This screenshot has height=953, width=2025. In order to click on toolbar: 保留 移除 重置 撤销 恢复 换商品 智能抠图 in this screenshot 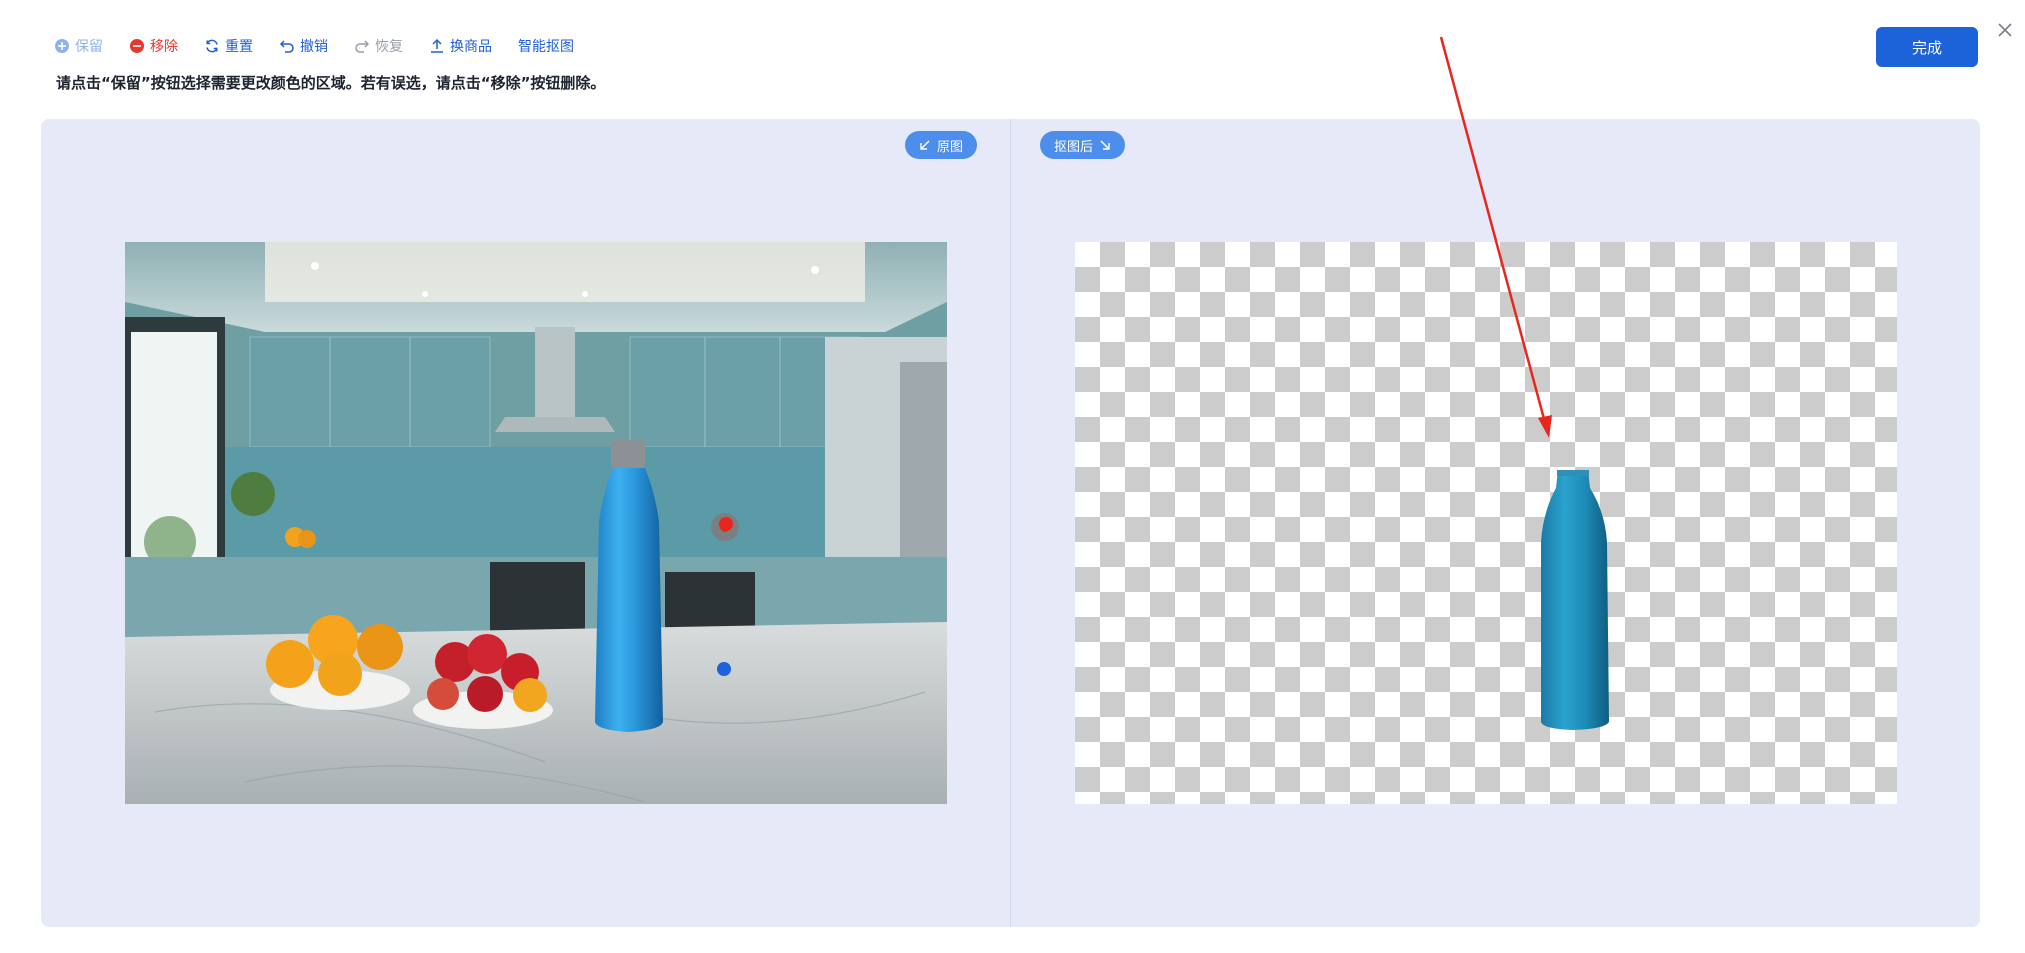, I will do `click(327, 46)`.